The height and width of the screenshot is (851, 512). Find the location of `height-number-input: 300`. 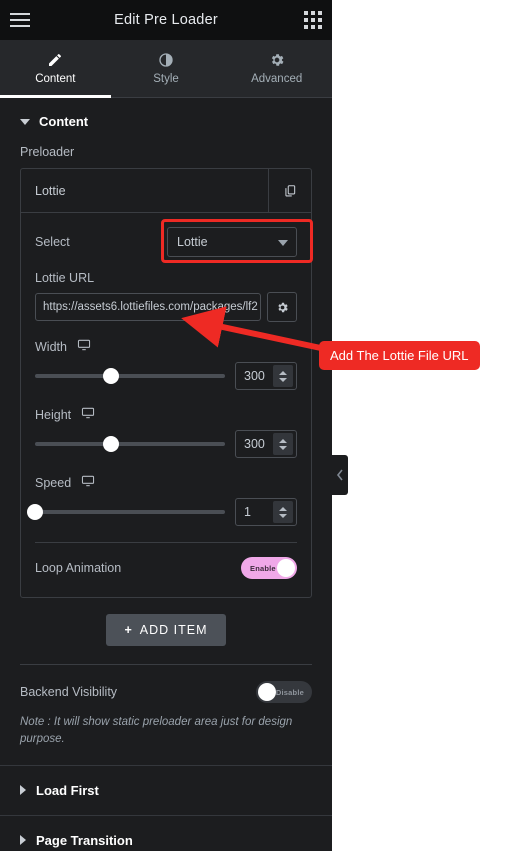

height-number-input: 300 is located at coordinates (266, 444).